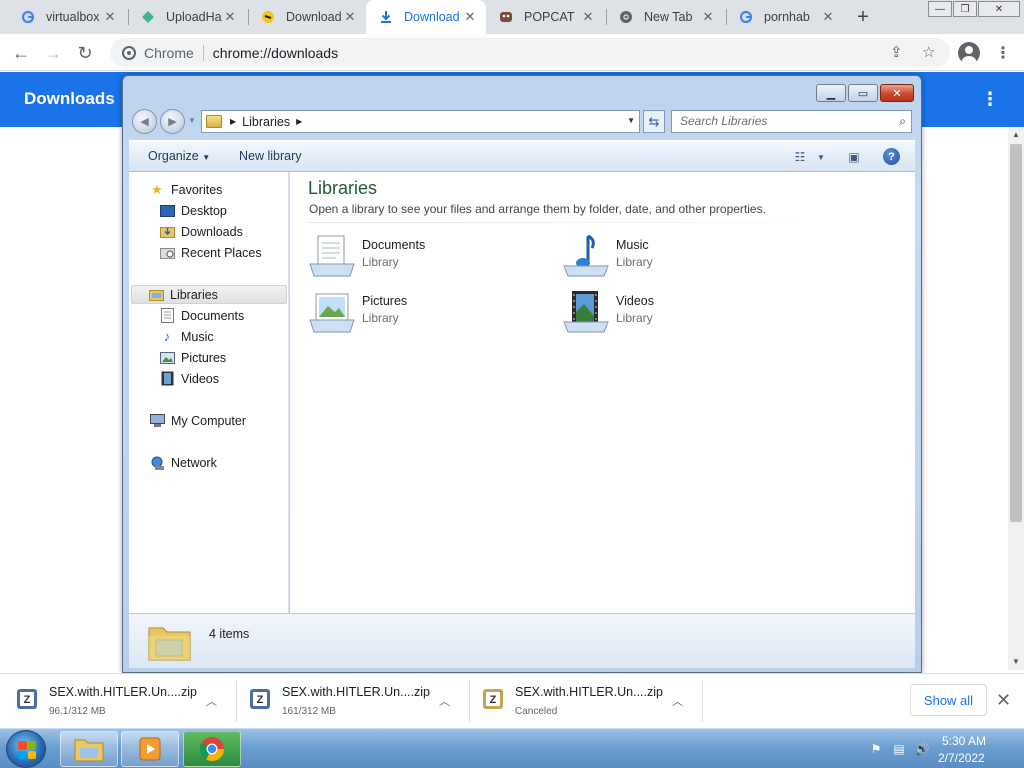 Image resolution: width=1024 pixels, height=768 pixels. Describe the element at coordinates (214, 121) in the screenshot. I see `libraries-folder-icon` at that location.